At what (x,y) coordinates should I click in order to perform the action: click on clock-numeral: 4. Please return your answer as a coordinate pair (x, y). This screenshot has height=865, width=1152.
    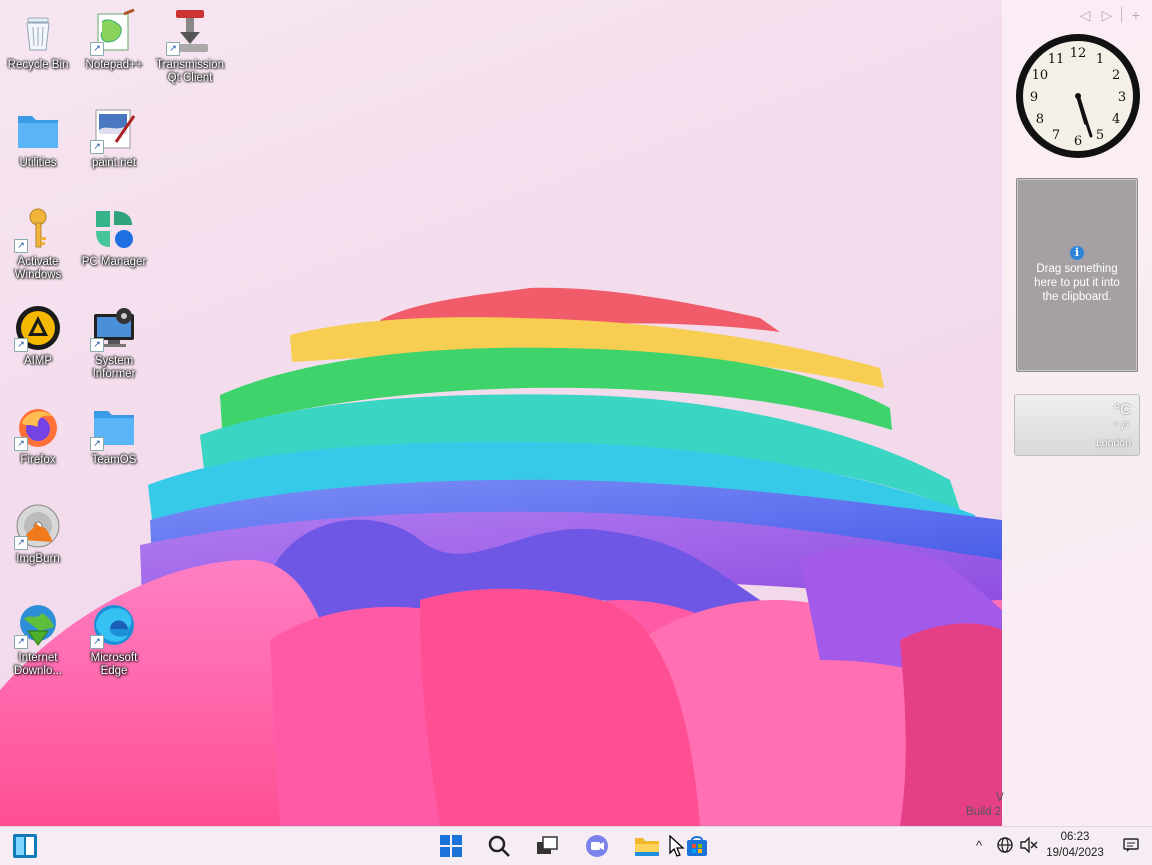
    Looking at the image, I should click on (1116, 119).